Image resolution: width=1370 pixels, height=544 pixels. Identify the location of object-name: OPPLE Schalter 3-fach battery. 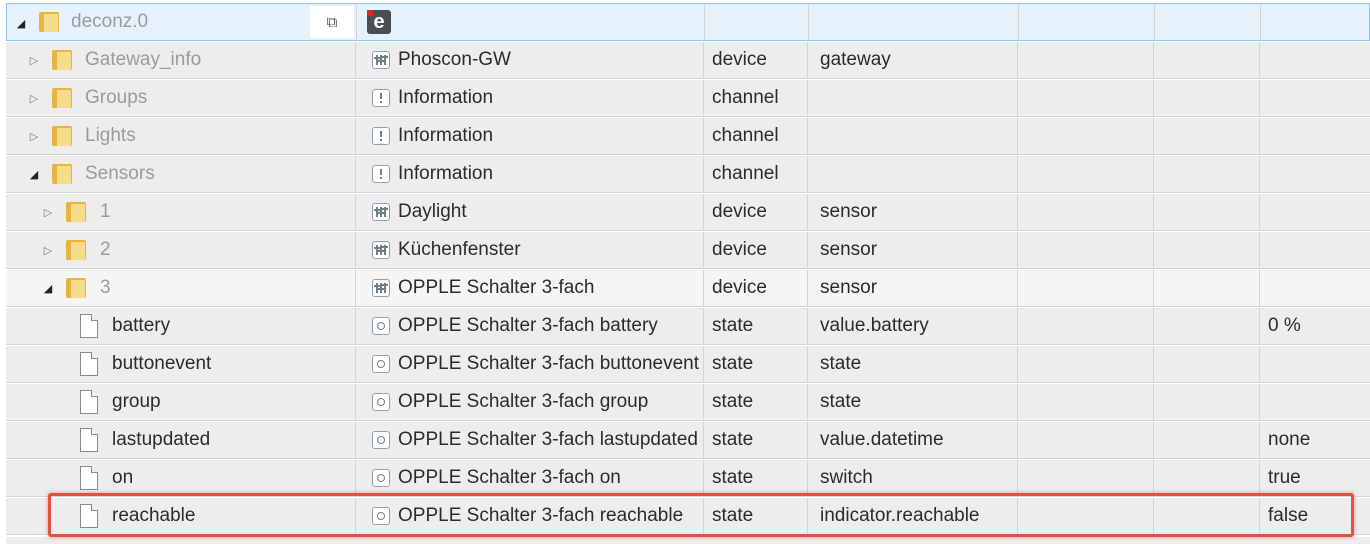
(528, 325).